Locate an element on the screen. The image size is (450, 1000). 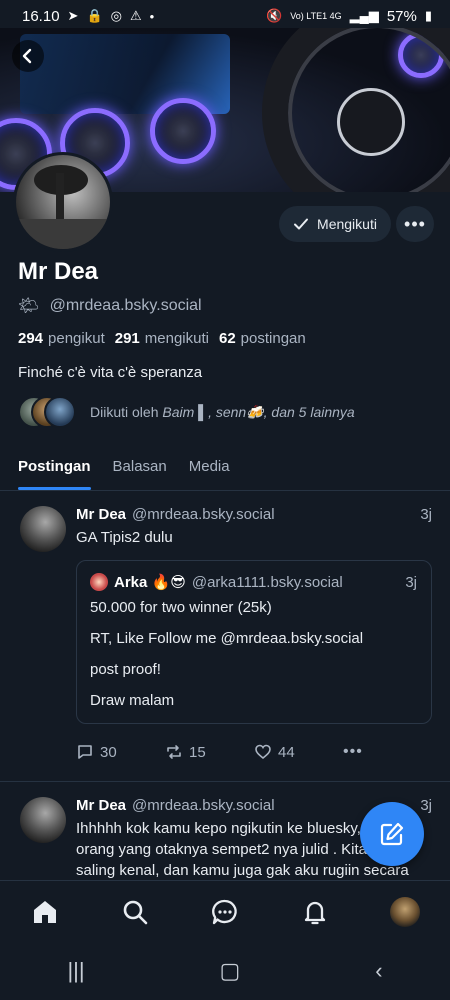
status-time: 16.10 is located at coordinates (41, 16).